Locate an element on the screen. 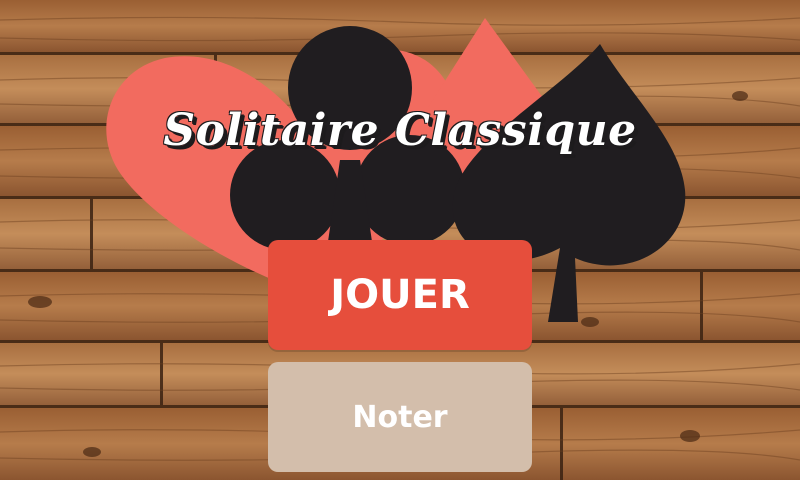 This screenshot has height=480, width=800. rate-button: Noter is located at coordinates (400, 417).